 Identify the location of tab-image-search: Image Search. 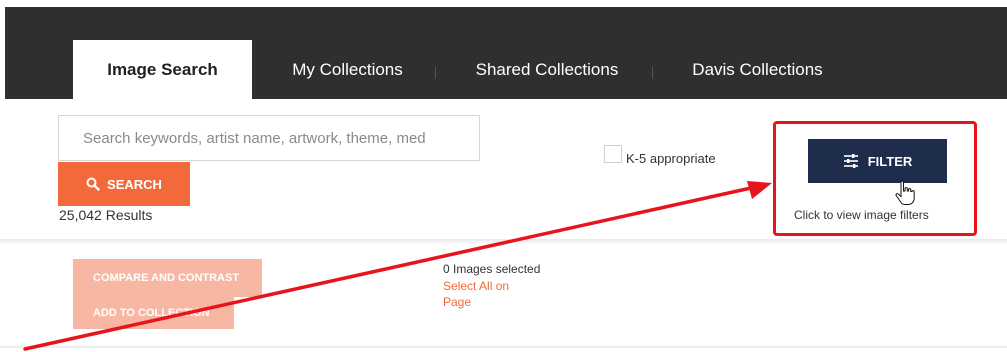
(162, 69).